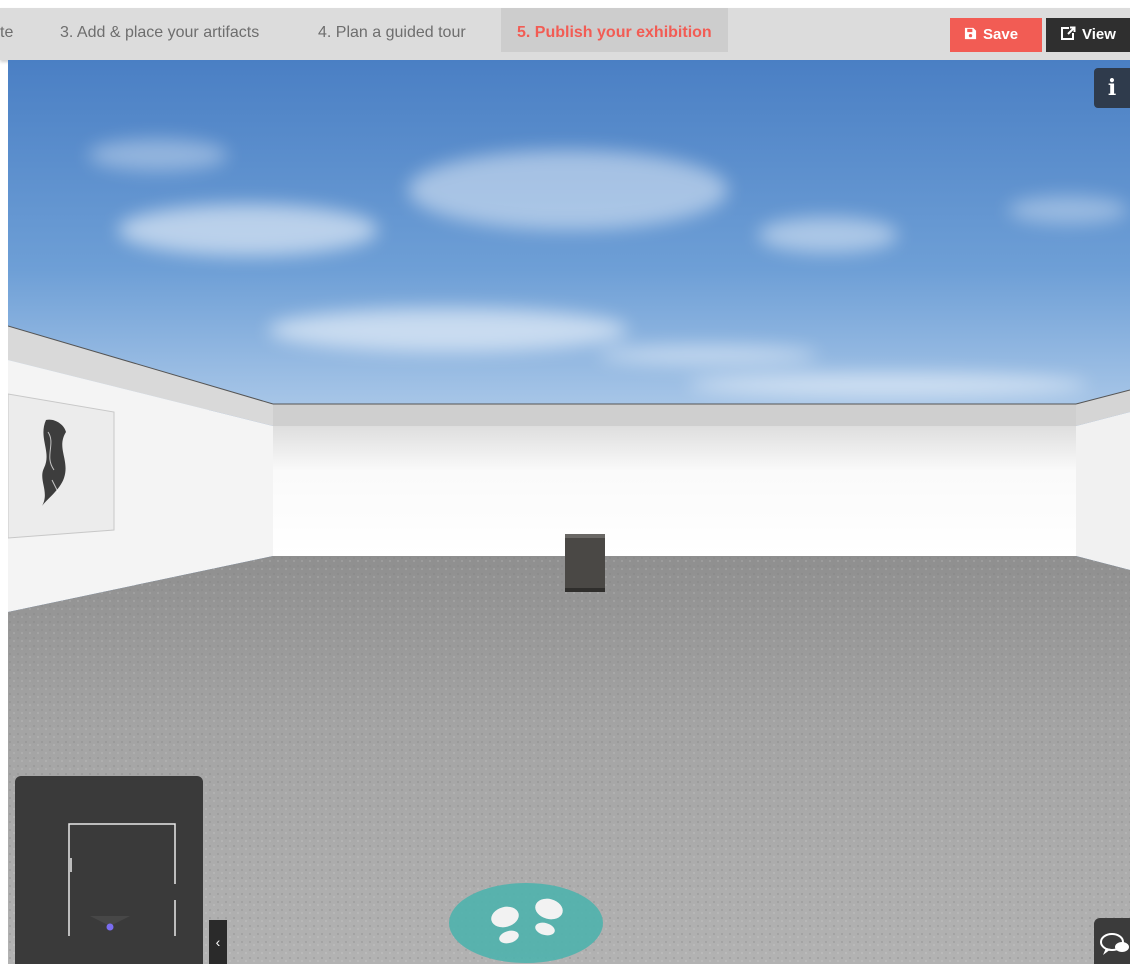 This screenshot has width=1130, height=964. I want to click on view-label: View, so click(1099, 34).